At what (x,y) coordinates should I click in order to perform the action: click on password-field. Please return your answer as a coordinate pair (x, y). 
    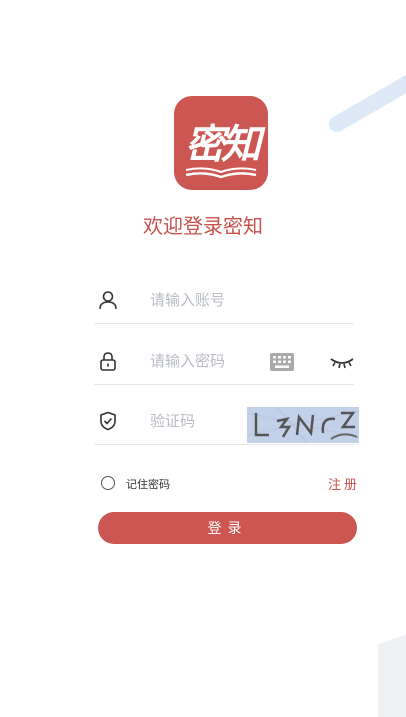
    Looking at the image, I should click on (224, 360).